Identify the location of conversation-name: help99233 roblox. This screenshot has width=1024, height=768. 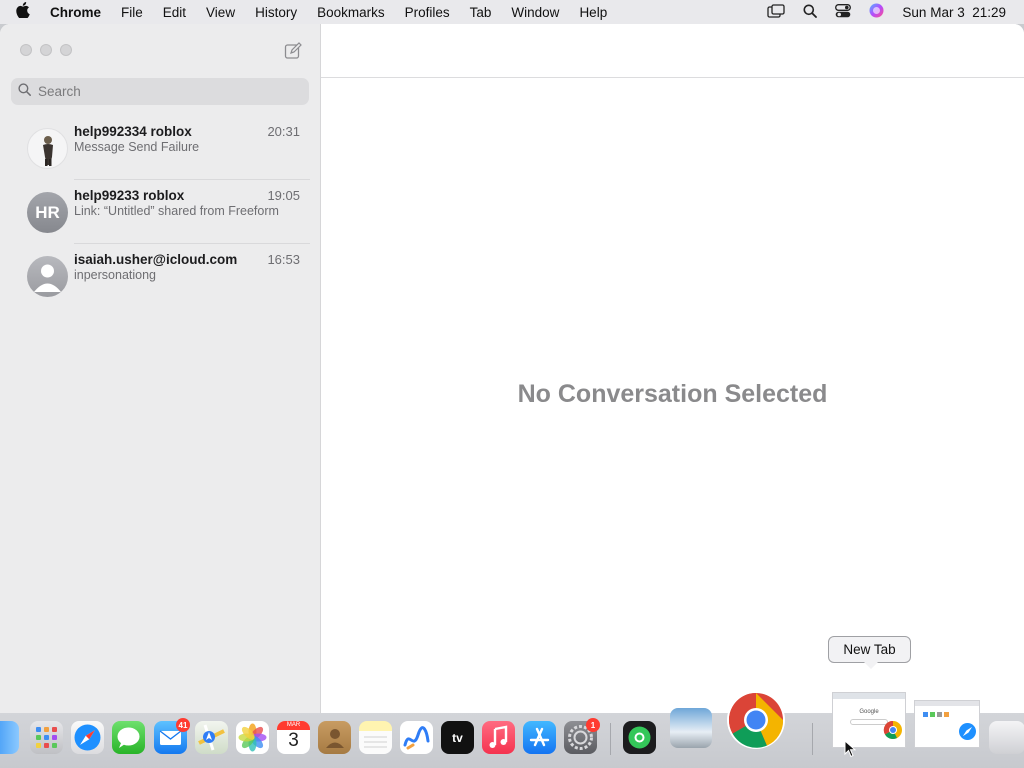
(129, 195).